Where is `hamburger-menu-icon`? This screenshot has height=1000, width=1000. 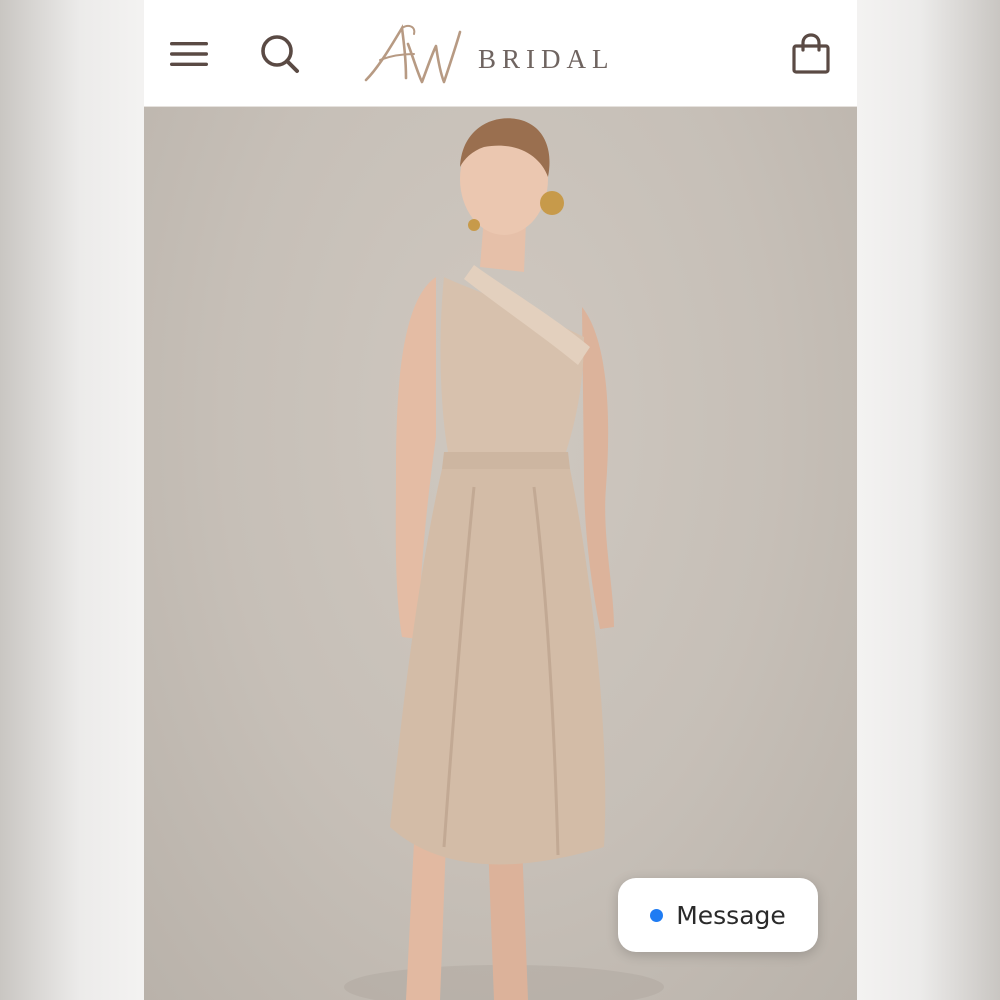 hamburger-menu-icon is located at coordinates (189, 54).